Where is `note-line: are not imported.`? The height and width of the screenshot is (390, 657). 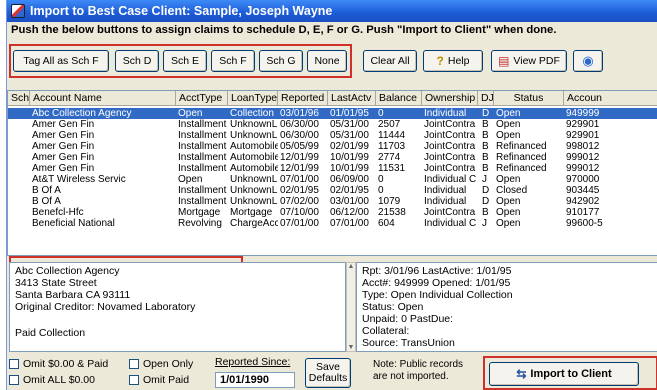 note-line: are not imported. is located at coordinates (411, 376).